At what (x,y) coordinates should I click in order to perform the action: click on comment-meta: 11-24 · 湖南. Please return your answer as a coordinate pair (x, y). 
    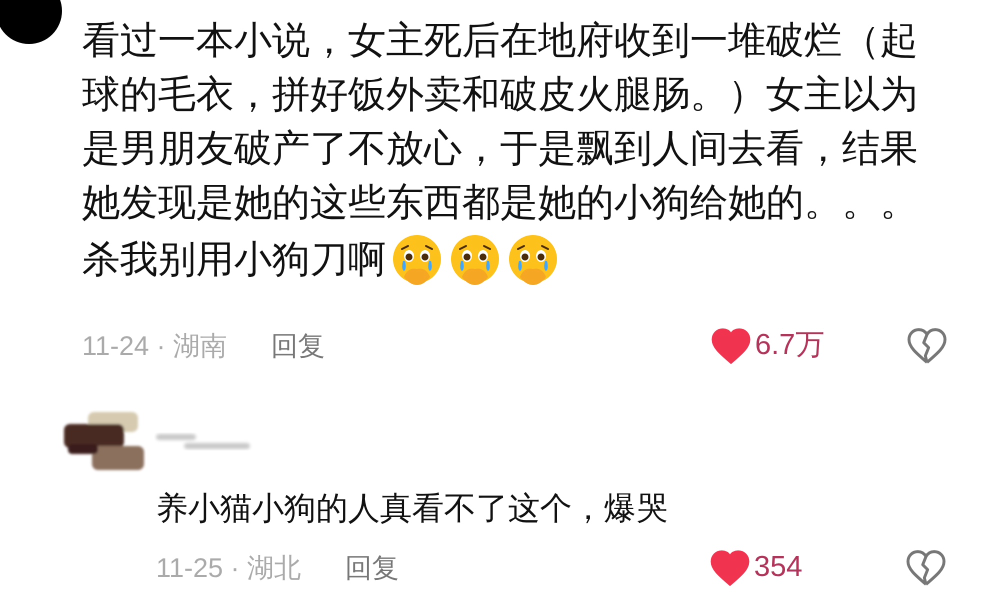
    Looking at the image, I should click on (155, 346).